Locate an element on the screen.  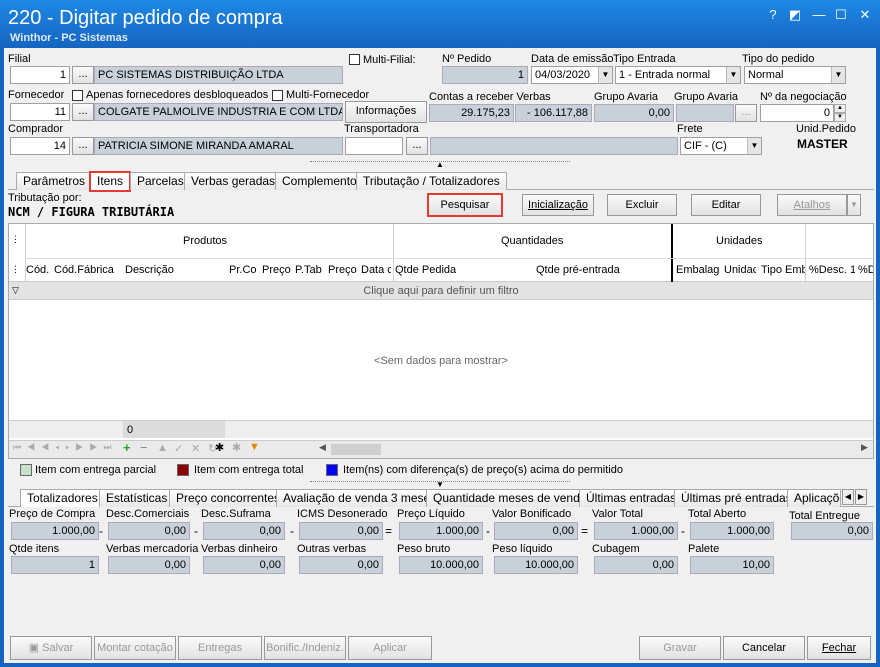
multi-fornecedor-checkbox is located at coordinates (277, 95).